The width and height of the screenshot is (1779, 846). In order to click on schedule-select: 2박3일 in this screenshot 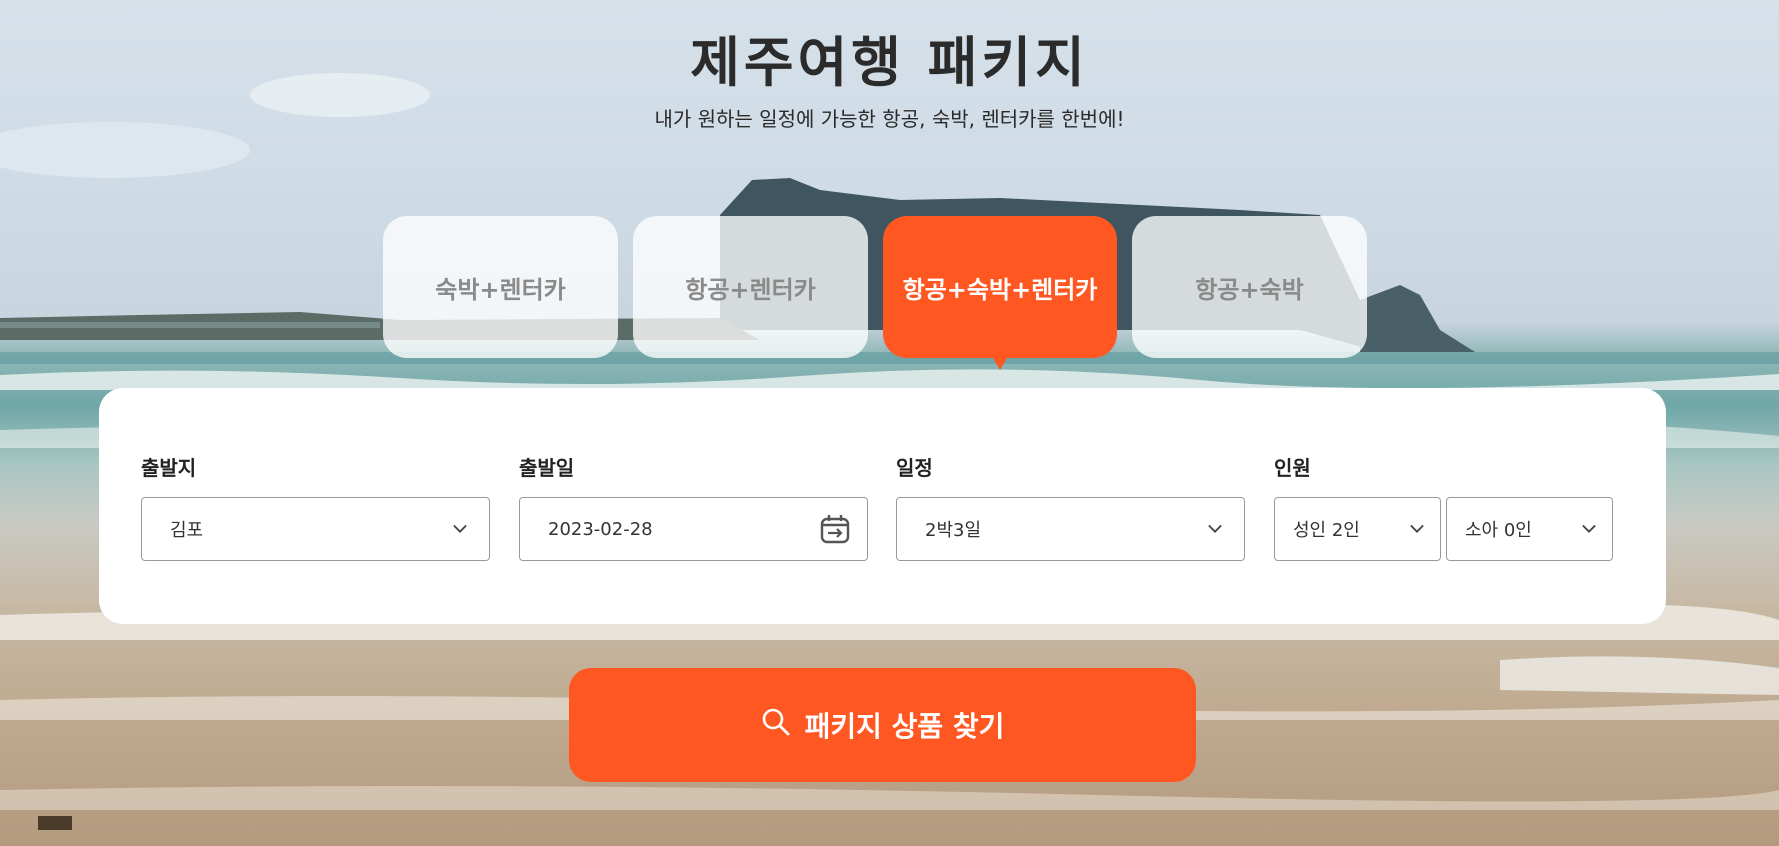, I will do `click(1070, 529)`.